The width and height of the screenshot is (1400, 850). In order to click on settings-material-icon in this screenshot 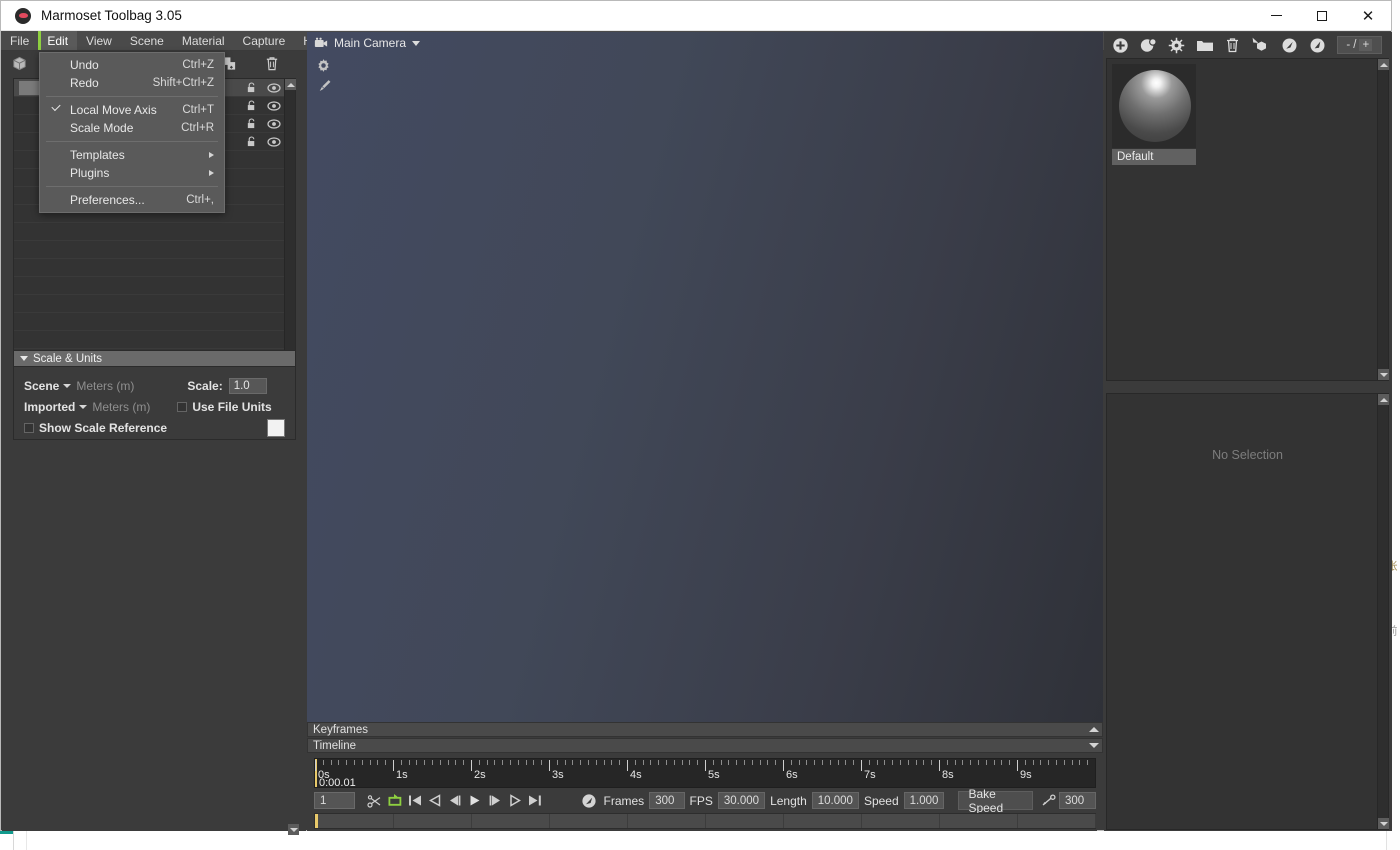, I will do `click(1176, 45)`.